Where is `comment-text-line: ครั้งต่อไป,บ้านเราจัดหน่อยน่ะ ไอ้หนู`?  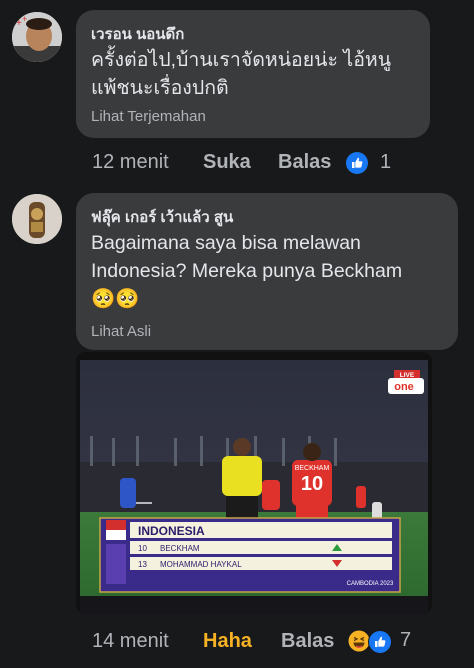
comment-text-line: ครั้งต่อไป,บ้านเราจัดหน่อยน่ะ ไอ้หนู is located at coordinates (241, 60).